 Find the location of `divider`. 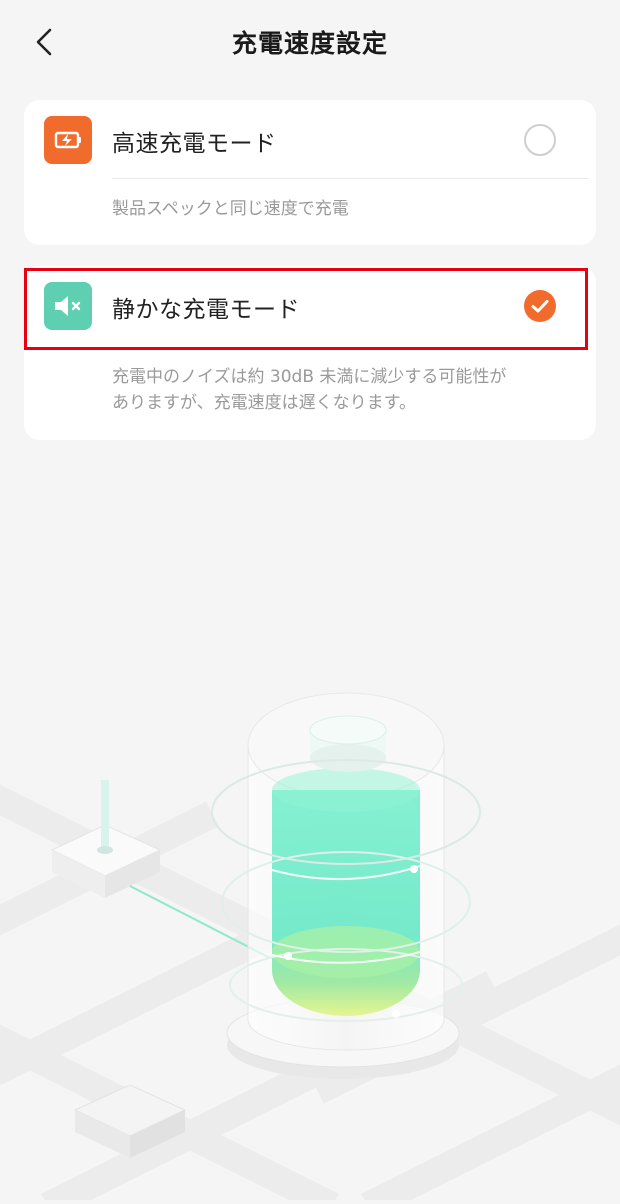

divider is located at coordinates (350, 178).